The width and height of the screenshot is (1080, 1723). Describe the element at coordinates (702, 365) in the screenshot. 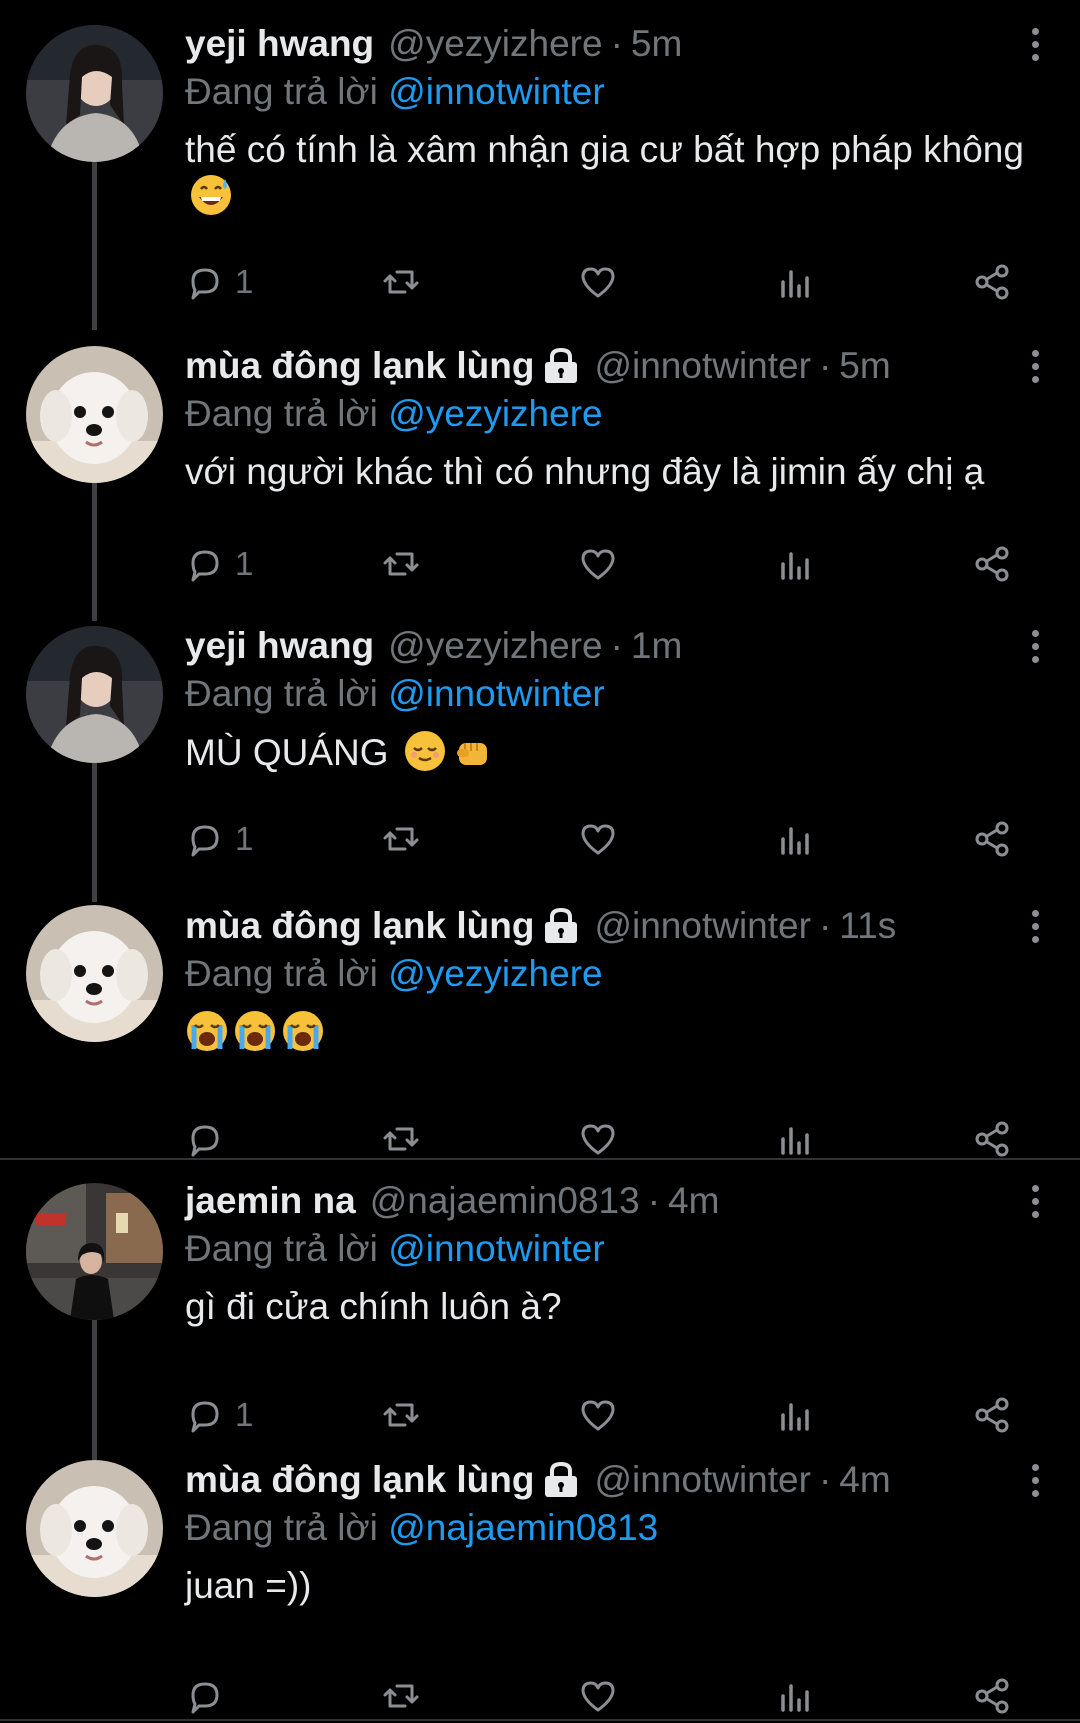

I see `user-handle: @innotwinter` at that location.